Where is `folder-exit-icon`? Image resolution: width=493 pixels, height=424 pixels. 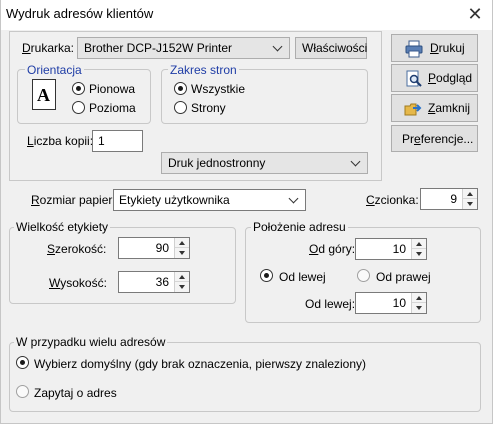
folder-exit-icon is located at coordinates (413, 109).